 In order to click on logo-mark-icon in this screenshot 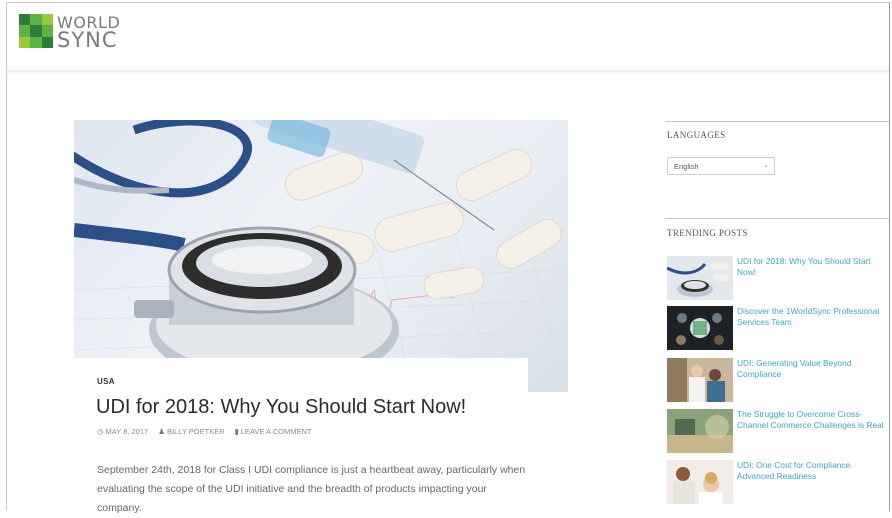, I will do `click(36, 31)`.